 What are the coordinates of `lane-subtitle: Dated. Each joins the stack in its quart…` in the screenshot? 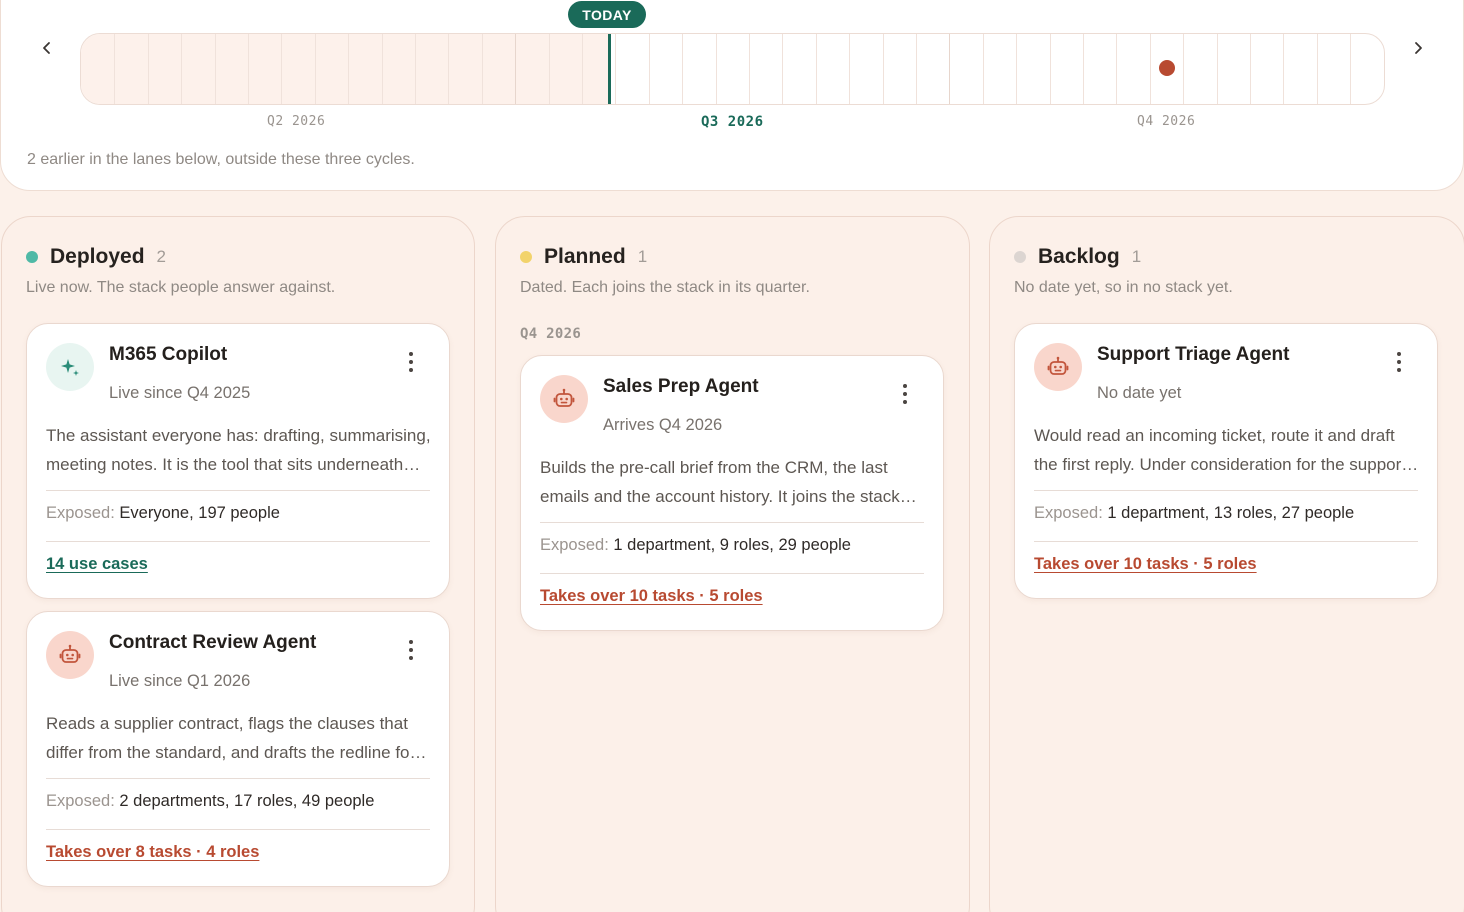 It's located at (665, 287).